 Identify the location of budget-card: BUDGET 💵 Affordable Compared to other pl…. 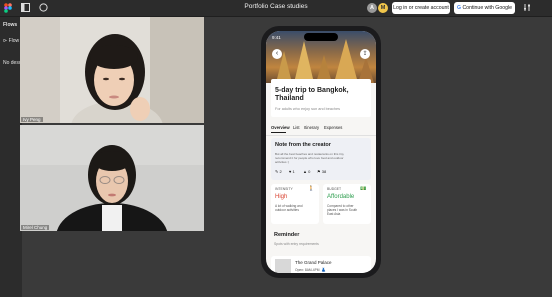
(347, 204).